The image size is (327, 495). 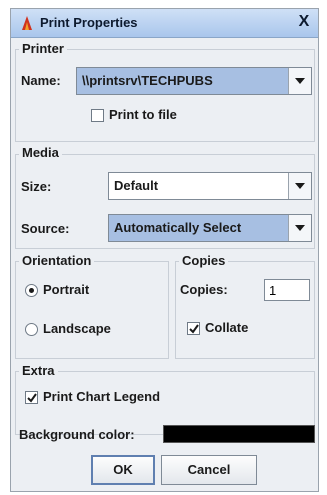 What do you see at coordinates (304, 22) in the screenshot?
I see `close-icon: X` at bounding box center [304, 22].